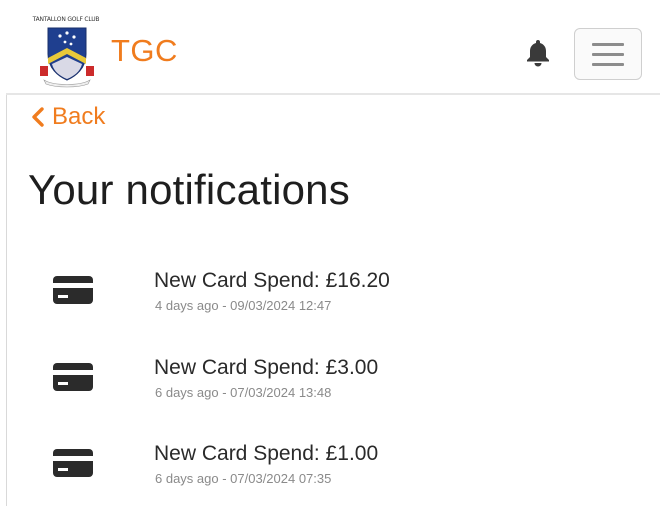  Describe the element at coordinates (266, 367) in the screenshot. I see `notification-title: New Card Spend: £3.00` at that location.